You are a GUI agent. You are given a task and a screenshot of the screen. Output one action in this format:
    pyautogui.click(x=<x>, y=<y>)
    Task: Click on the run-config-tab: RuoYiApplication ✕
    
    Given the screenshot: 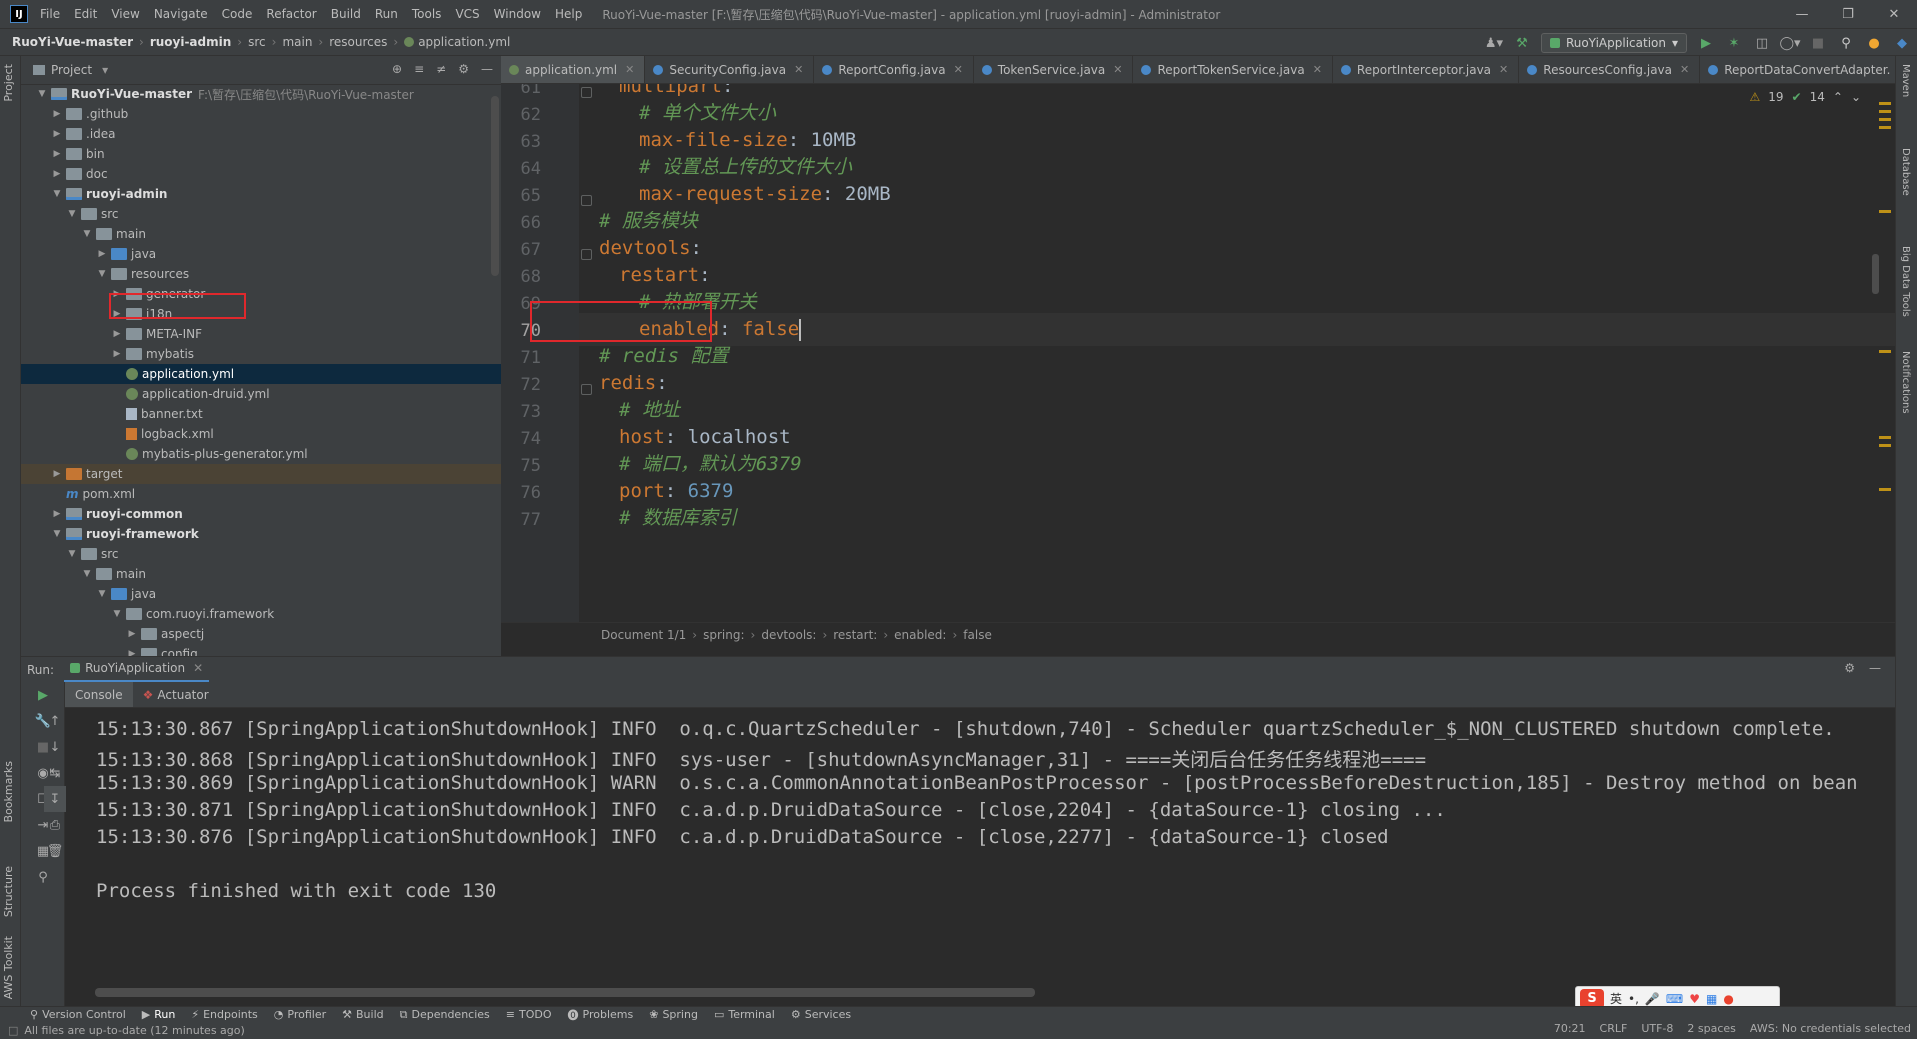 What is the action you would take?
    pyautogui.click(x=137, y=670)
    